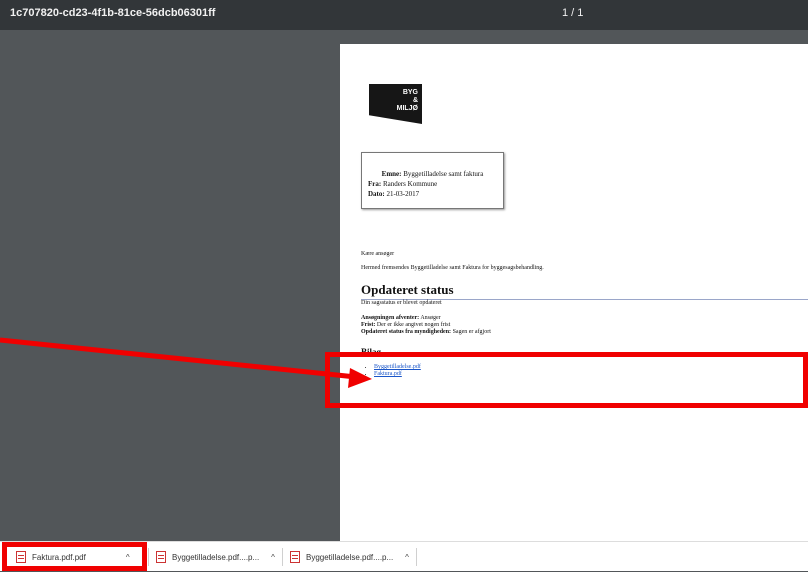 The width and height of the screenshot is (808, 572). Describe the element at coordinates (401, 318) in the screenshot. I see `detail-row-awaiting: Ansøgningen afventer: Ansøger` at that location.